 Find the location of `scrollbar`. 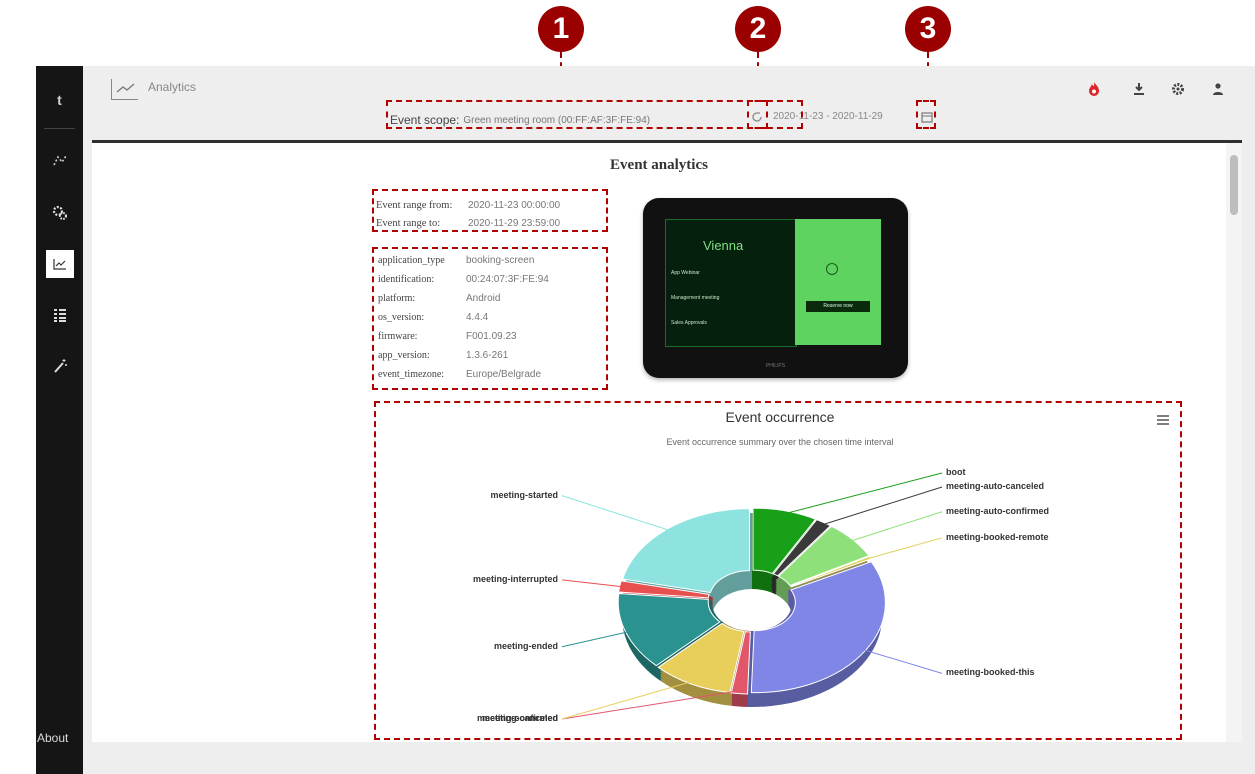

scrollbar is located at coordinates (1234, 442).